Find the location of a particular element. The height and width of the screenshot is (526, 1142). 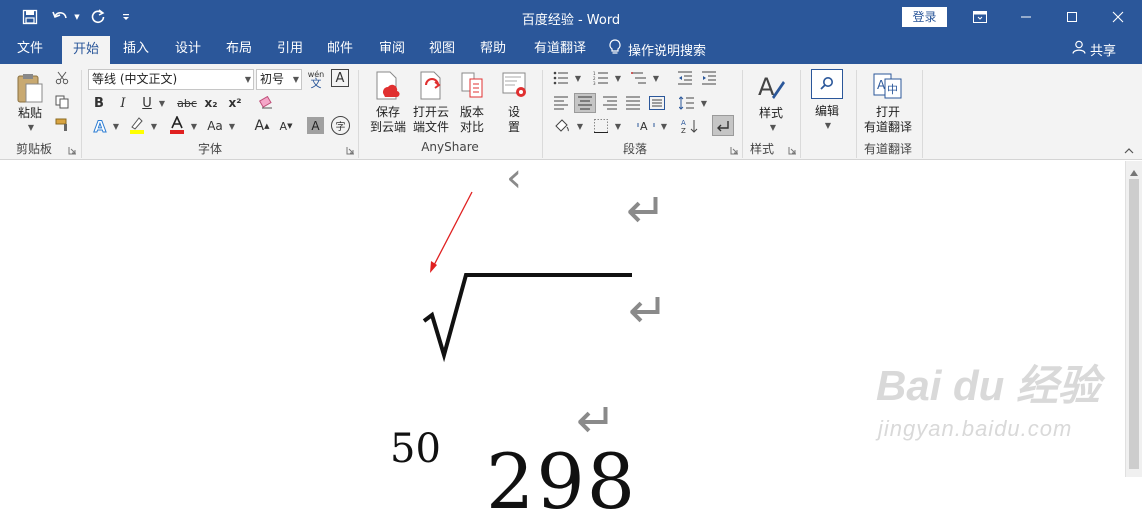

scroll-thumb is located at coordinates (1134, 324).